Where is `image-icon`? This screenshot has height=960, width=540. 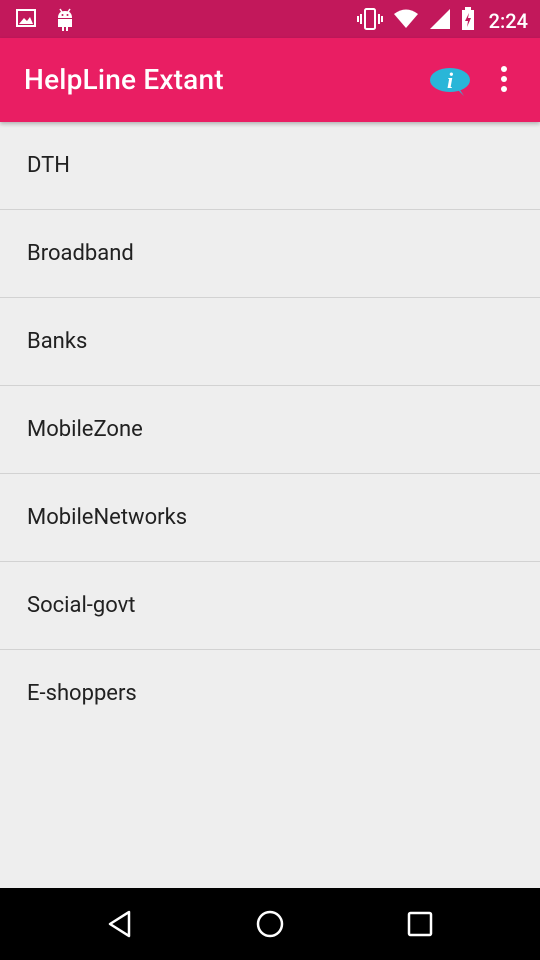
image-icon is located at coordinates (26, 22).